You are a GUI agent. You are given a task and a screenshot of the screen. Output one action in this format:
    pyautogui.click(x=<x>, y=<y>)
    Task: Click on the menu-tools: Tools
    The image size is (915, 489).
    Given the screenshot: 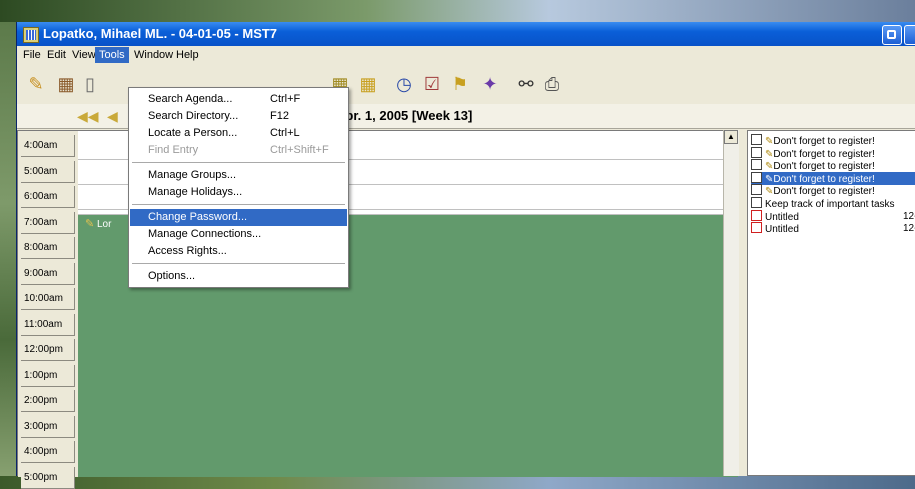 What is the action you would take?
    pyautogui.click(x=112, y=55)
    